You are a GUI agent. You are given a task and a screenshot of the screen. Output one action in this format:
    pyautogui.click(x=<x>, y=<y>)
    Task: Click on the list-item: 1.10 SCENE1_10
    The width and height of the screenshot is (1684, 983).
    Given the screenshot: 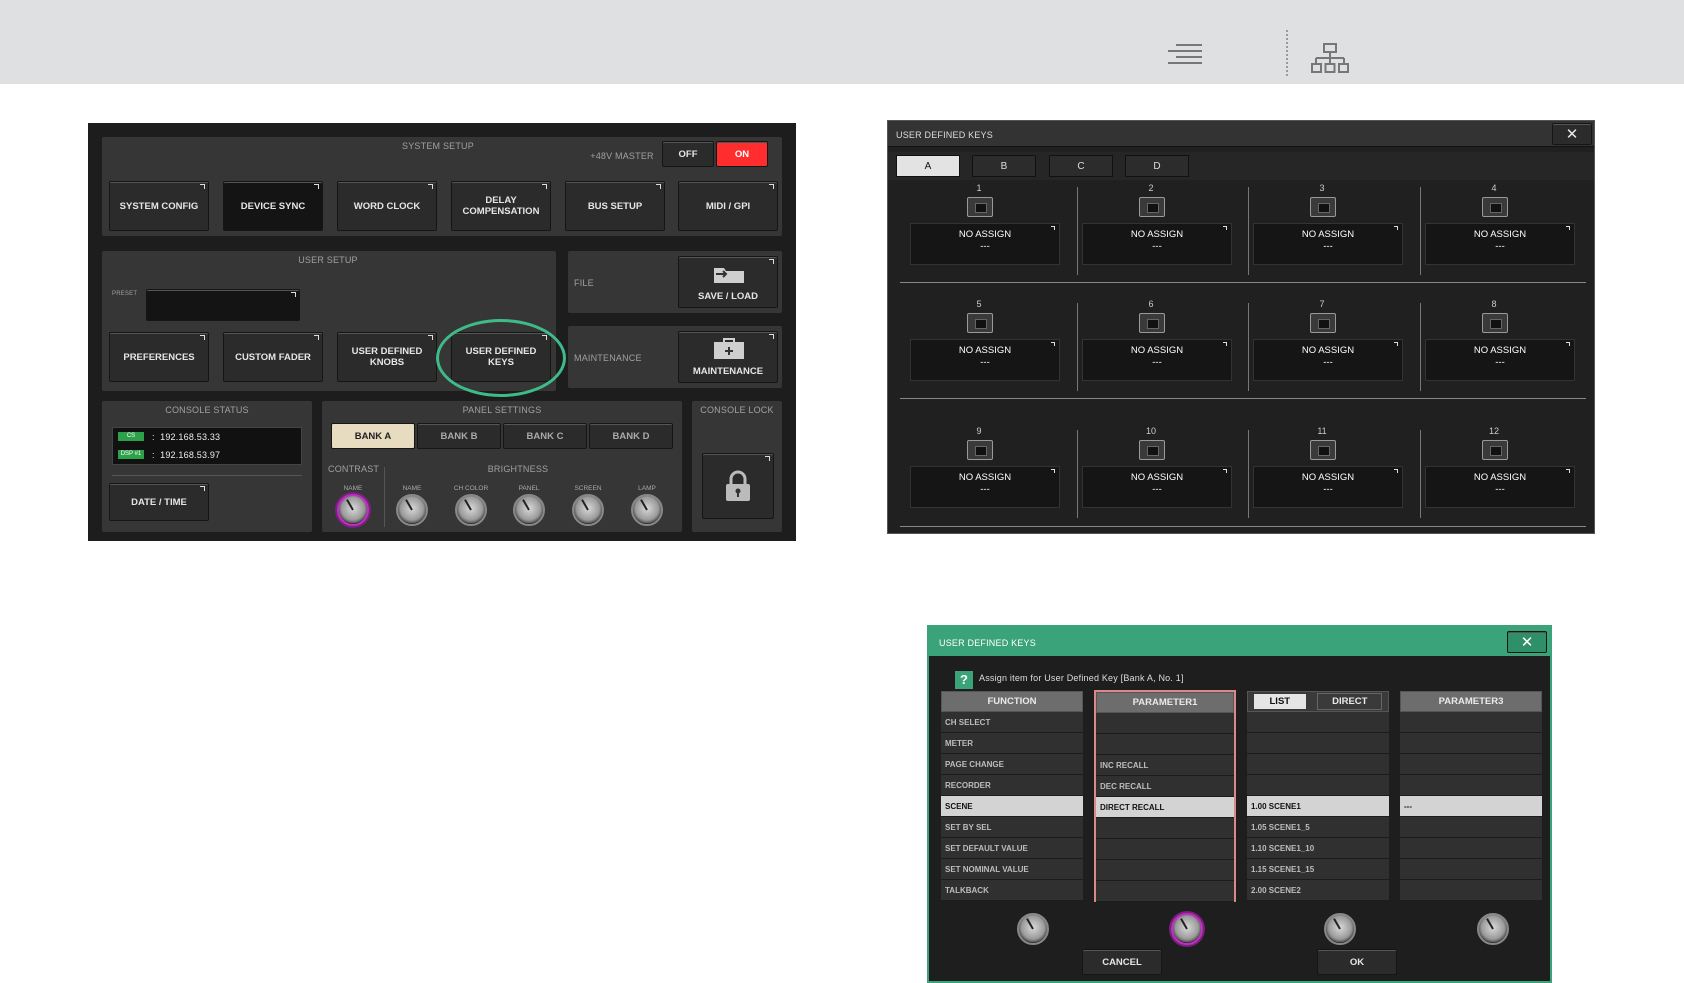 What is the action you would take?
    pyautogui.click(x=1318, y=848)
    